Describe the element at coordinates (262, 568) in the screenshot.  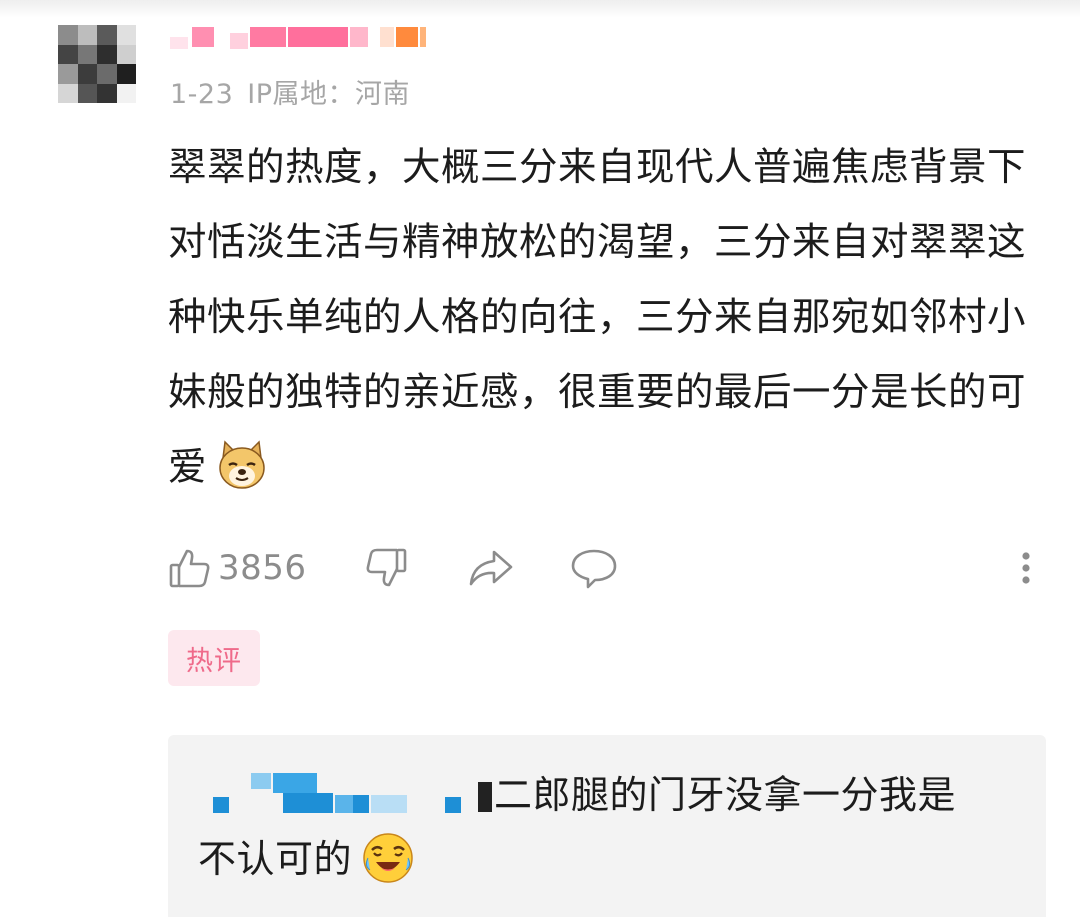
I see `like-count: 3856` at that location.